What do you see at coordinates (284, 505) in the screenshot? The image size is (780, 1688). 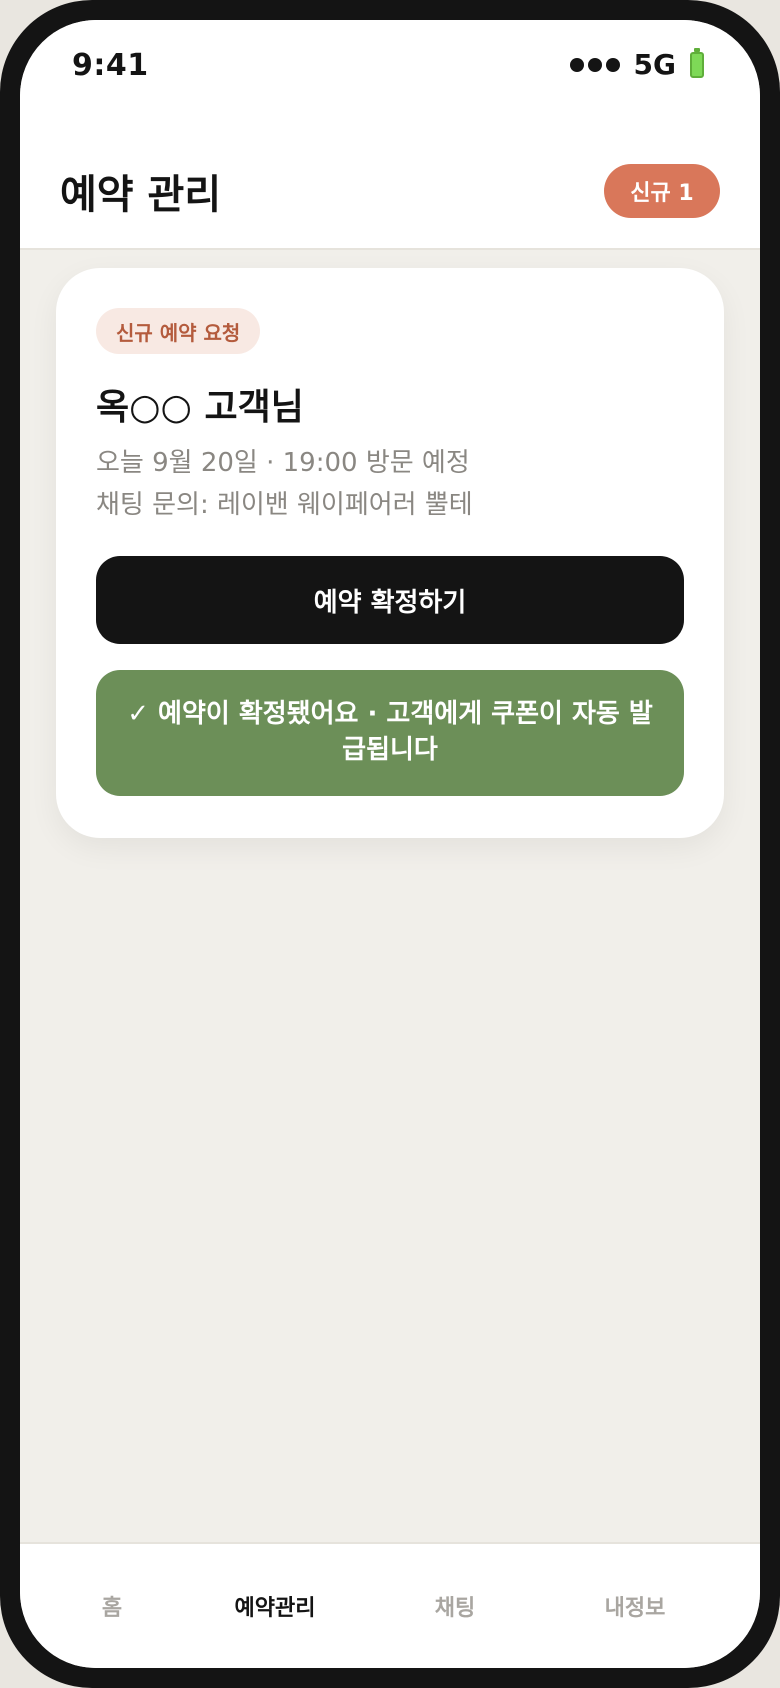 I see `chat-inquiry-info: 채팅 문의: 레이밴 웨이페어러 뿔테` at bounding box center [284, 505].